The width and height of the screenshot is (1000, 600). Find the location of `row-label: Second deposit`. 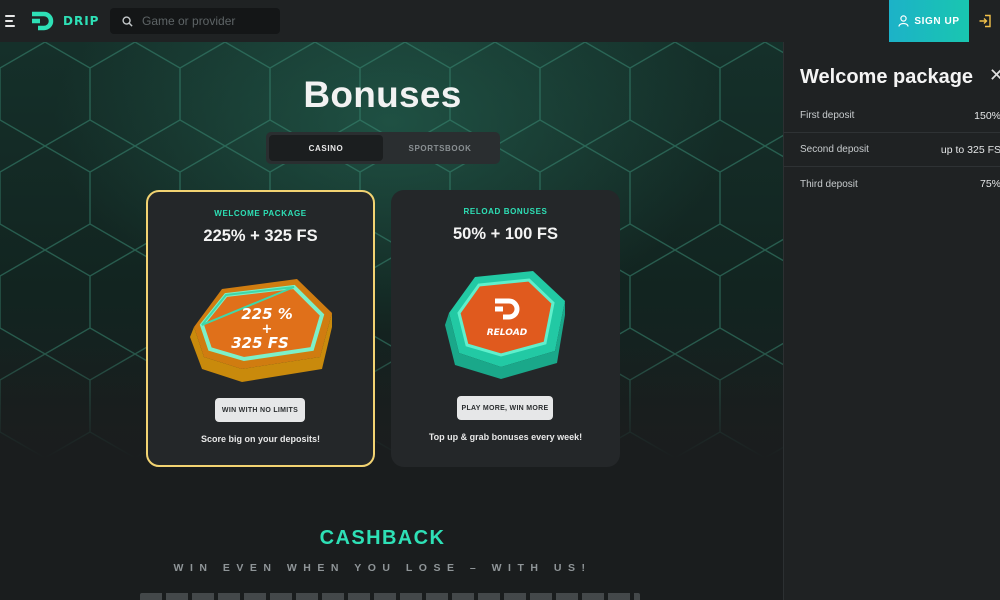

row-label: Second deposit is located at coordinates (834, 149).